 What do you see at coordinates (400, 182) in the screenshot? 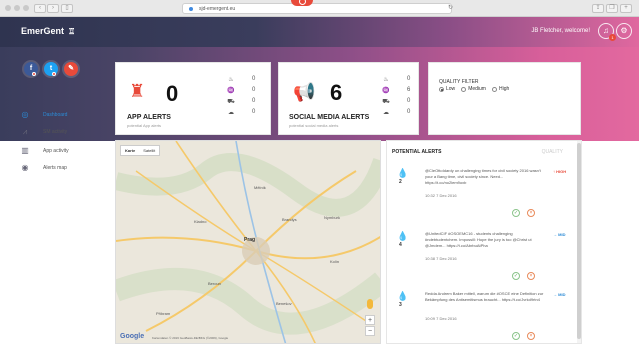
I see `alert-number: 2` at bounding box center [400, 182].